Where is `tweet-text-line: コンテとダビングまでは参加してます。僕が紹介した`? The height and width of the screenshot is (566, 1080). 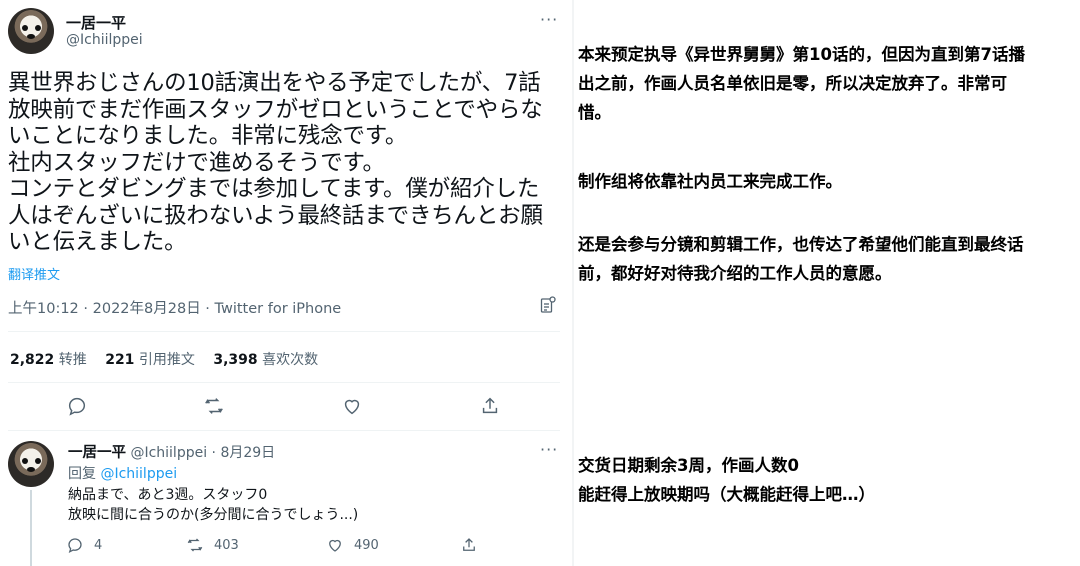 tweet-text-line: コンテとダビングまでは参加してます。僕が紹介した is located at coordinates (274, 189).